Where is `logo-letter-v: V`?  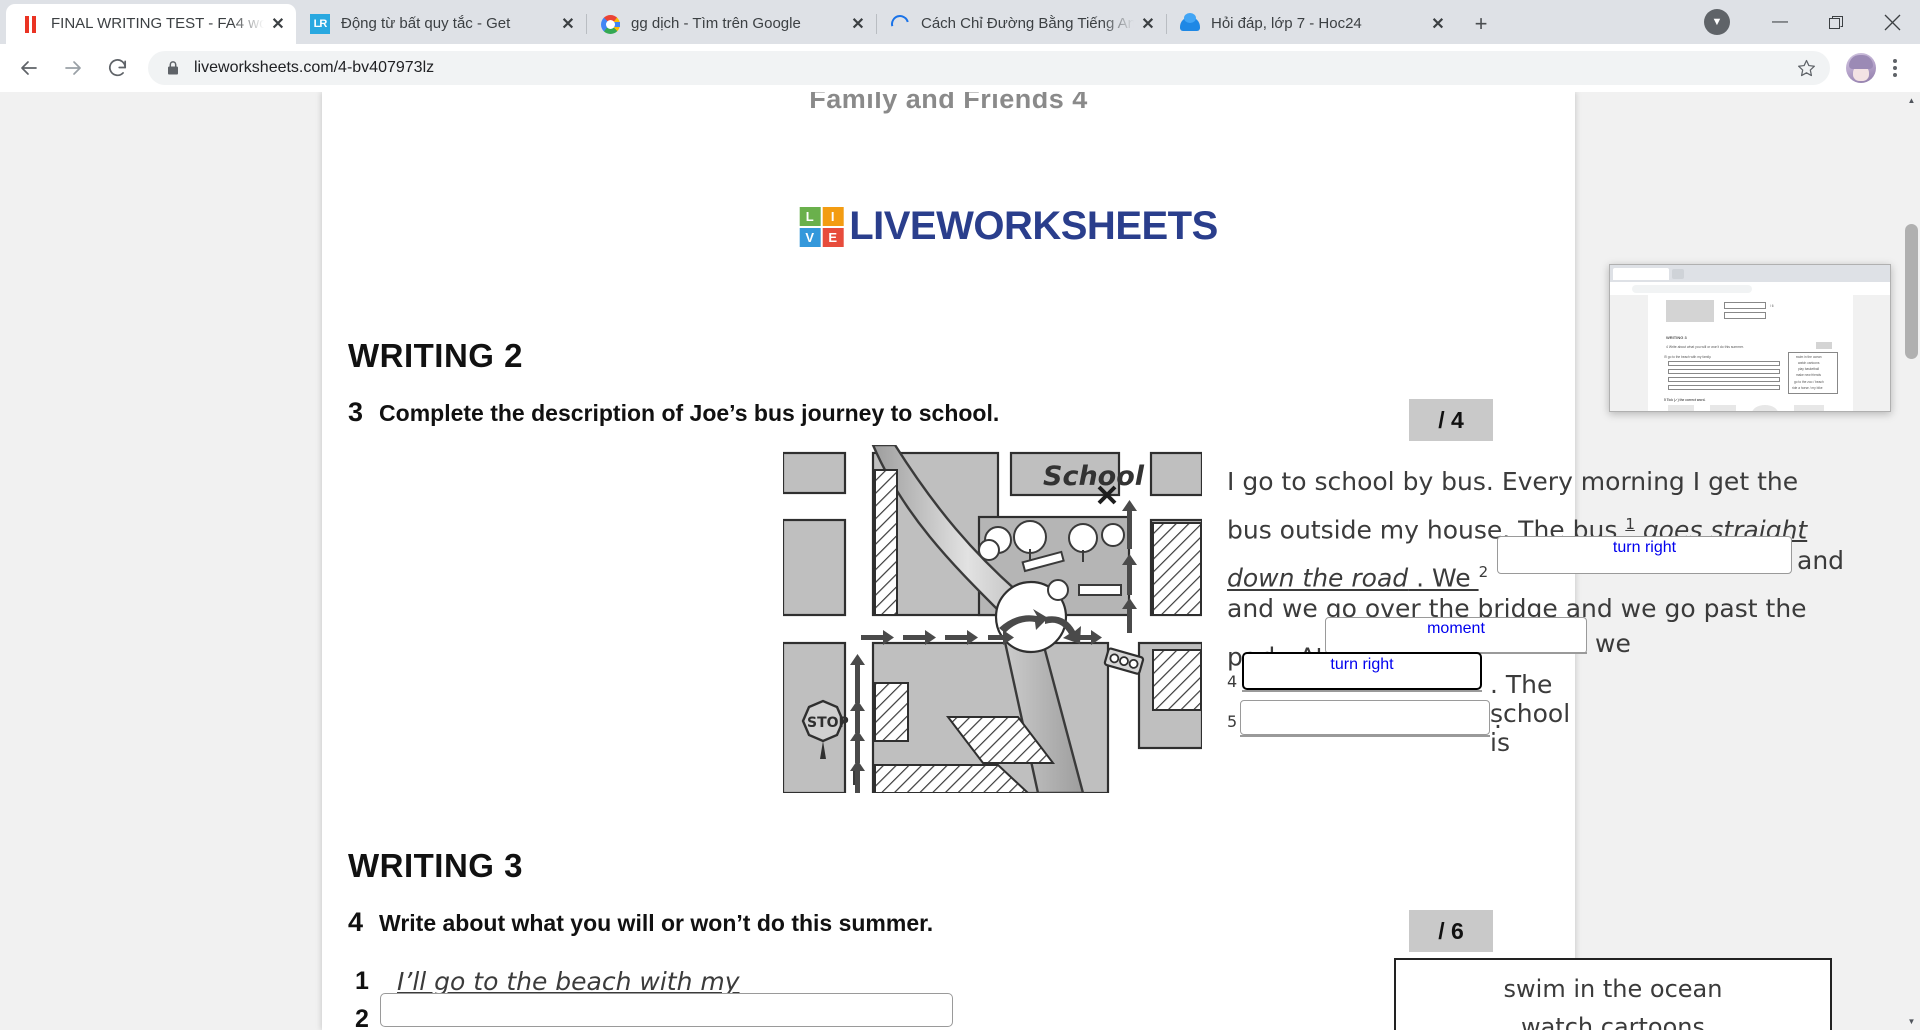 logo-letter-v: V is located at coordinates (810, 237).